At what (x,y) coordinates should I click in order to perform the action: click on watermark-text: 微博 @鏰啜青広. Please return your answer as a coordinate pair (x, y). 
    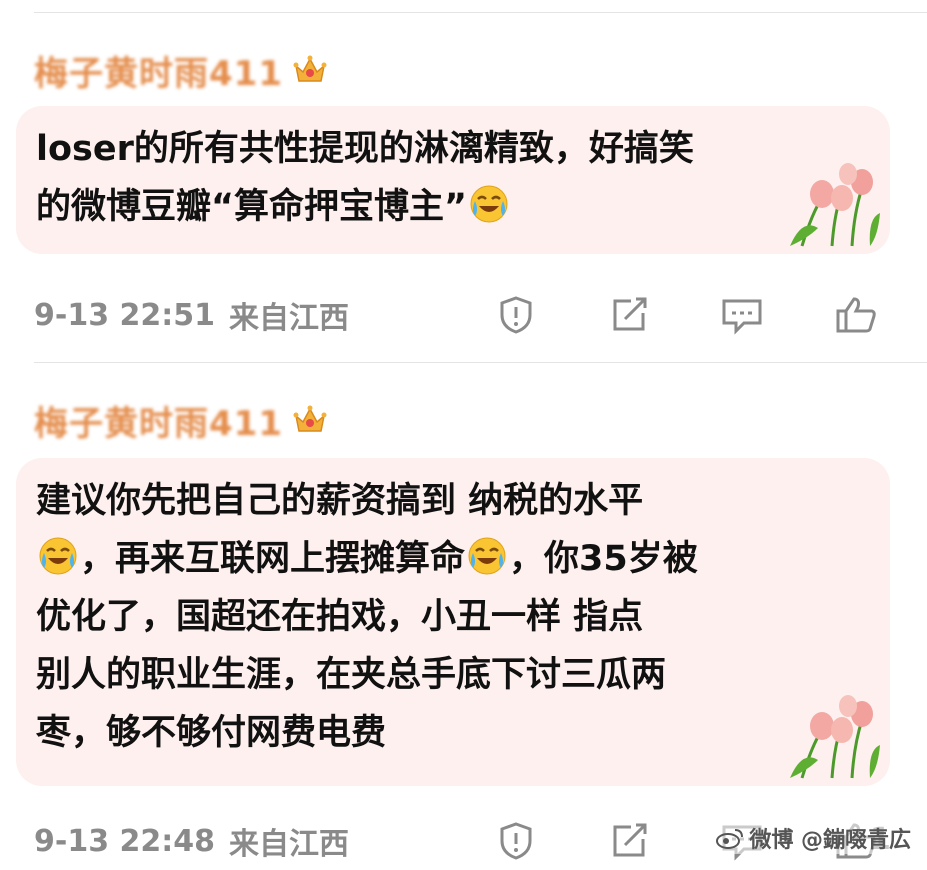
    Looking at the image, I should click on (830, 840).